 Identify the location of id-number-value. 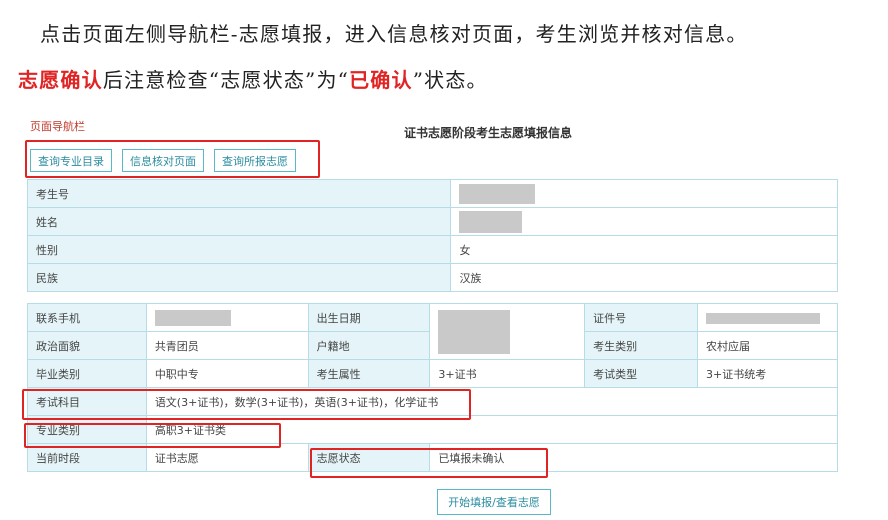
(767, 317).